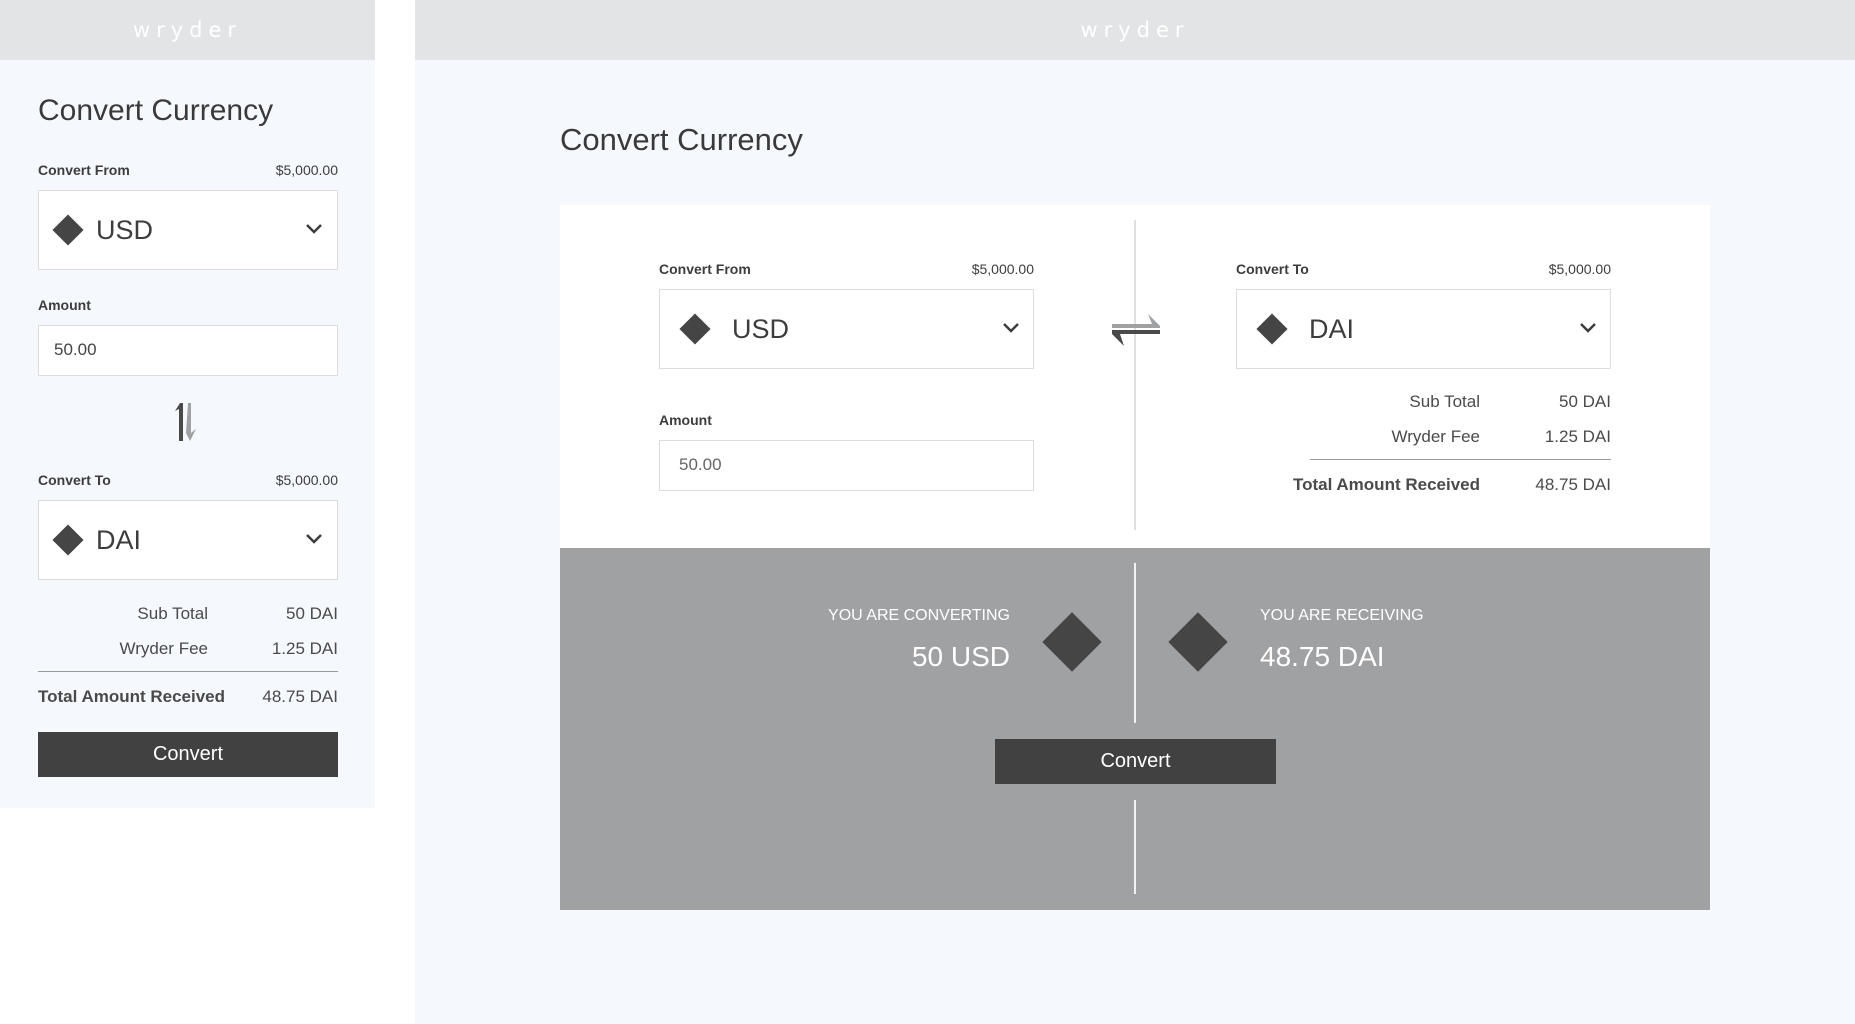 Image resolution: width=1855 pixels, height=1024 pixels. Describe the element at coordinates (1135, 643) in the screenshot. I see `band-divider-top` at that location.